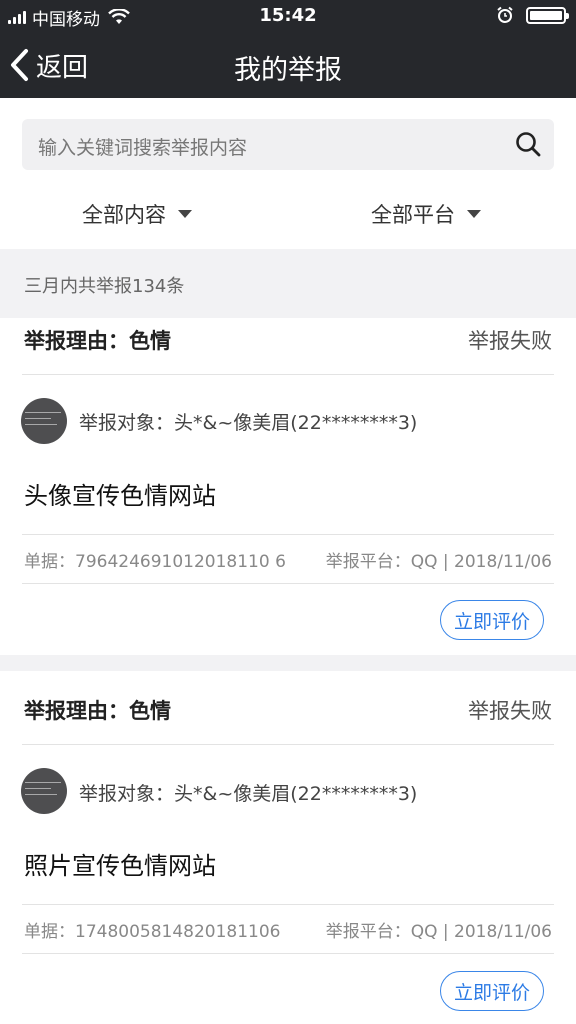 The image size is (576, 1024). Describe the element at coordinates (528, 144) in the screenshot. I see `search-icon` at that location.